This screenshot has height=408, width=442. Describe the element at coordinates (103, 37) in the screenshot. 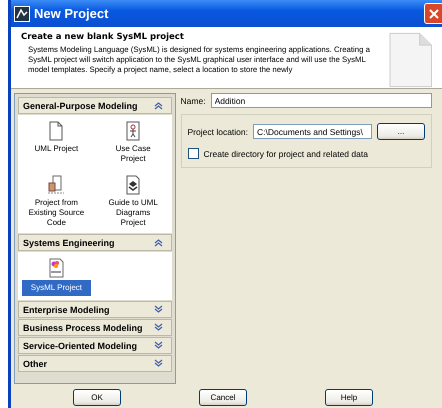

I see `header-title: Create a new blank SysML project` at that location.